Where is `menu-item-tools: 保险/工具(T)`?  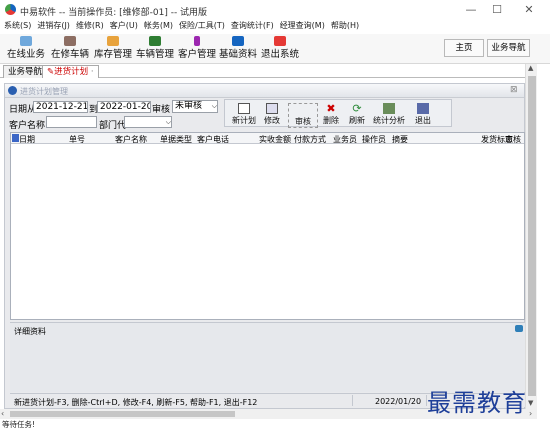 menu-item-tools: 保险/工具(T) is located at coordinates (202, 27).